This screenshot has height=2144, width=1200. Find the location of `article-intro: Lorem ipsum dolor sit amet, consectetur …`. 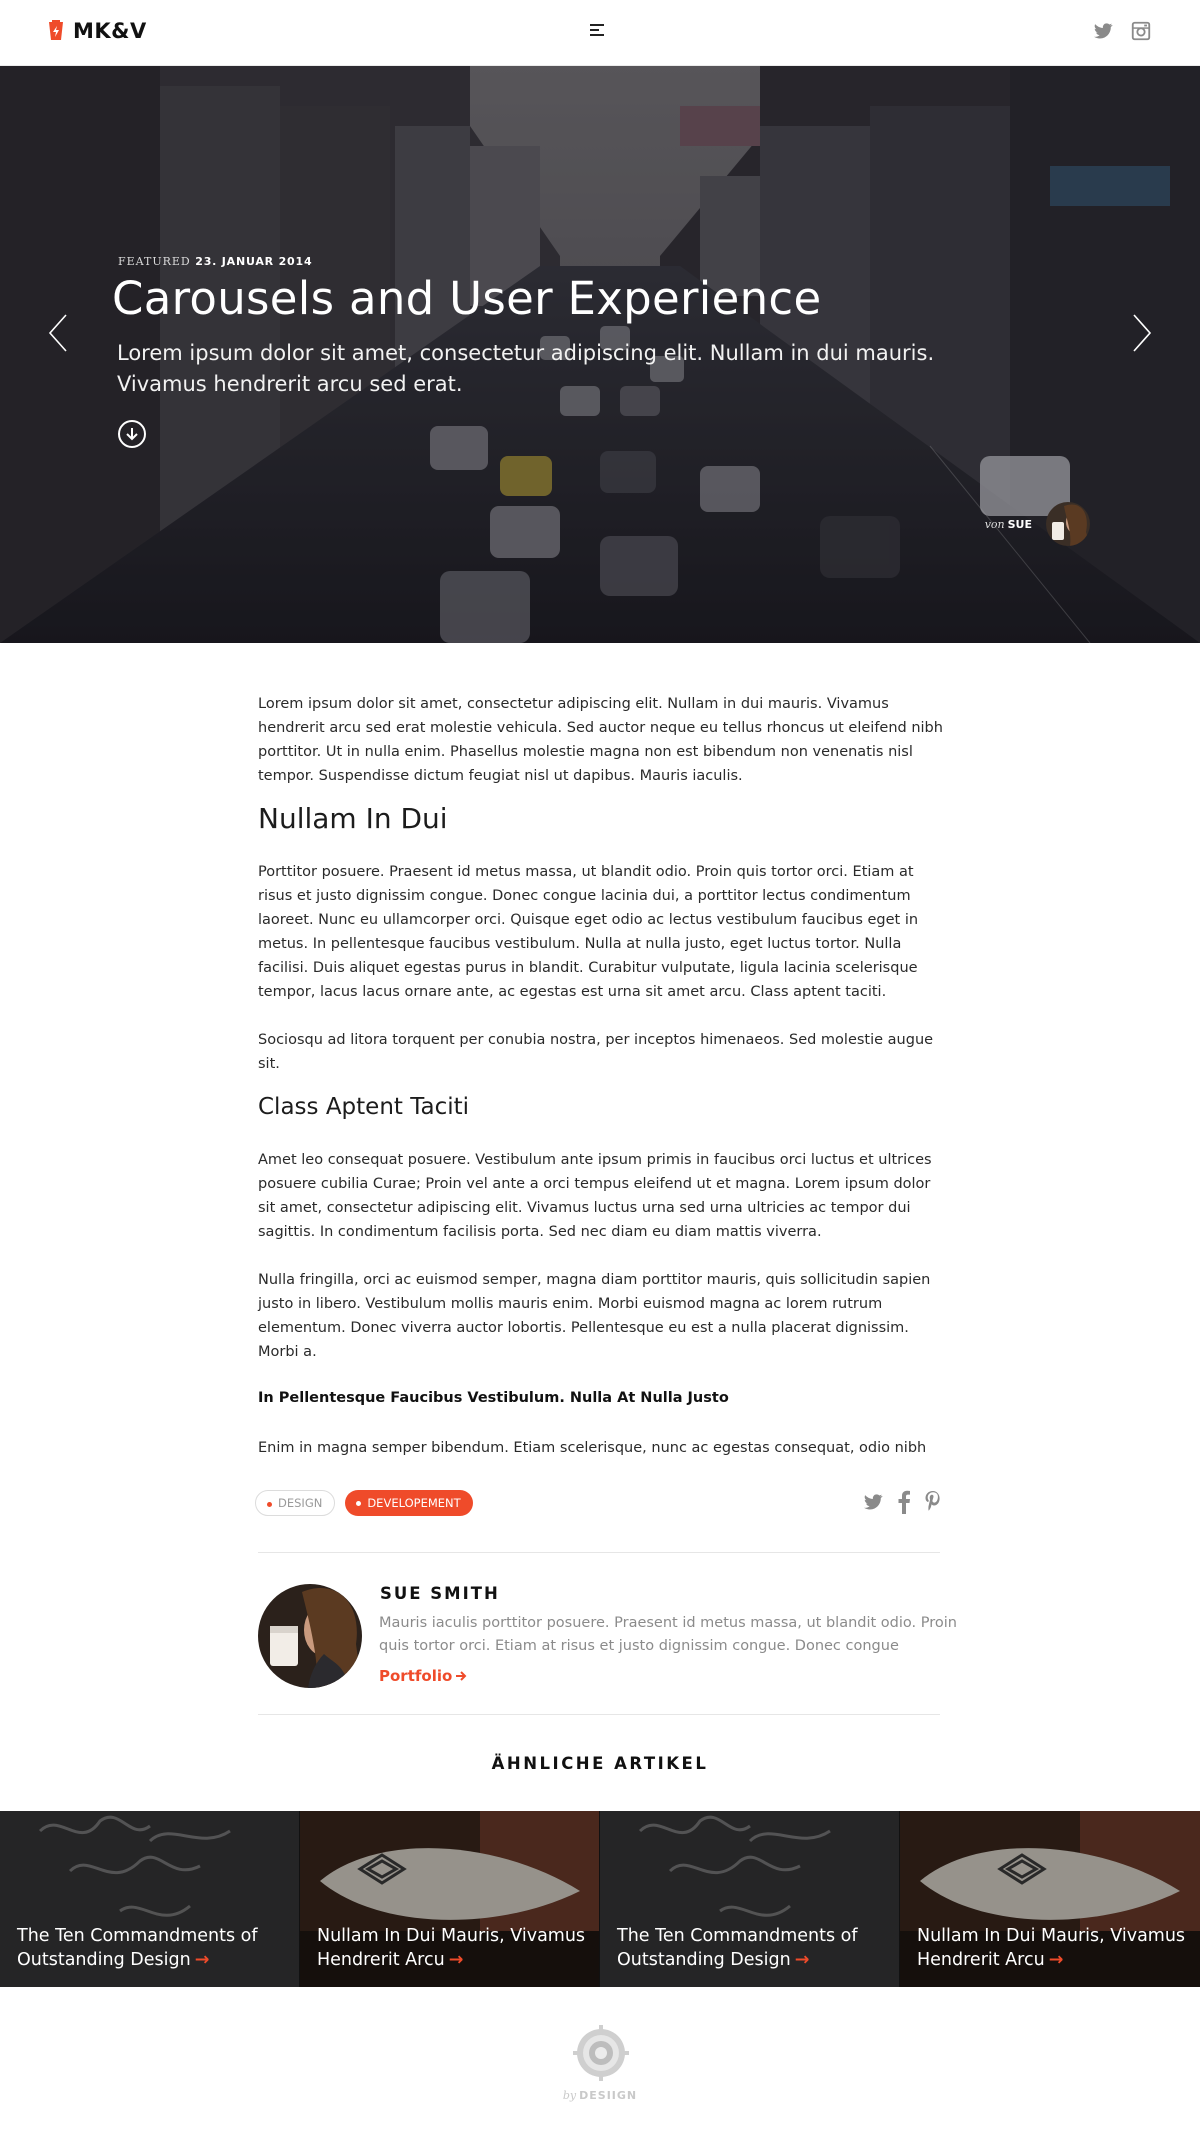

article-intro: Lorem ipsum dolor sit amet, consectetur … is located at coordinates (600, 740).